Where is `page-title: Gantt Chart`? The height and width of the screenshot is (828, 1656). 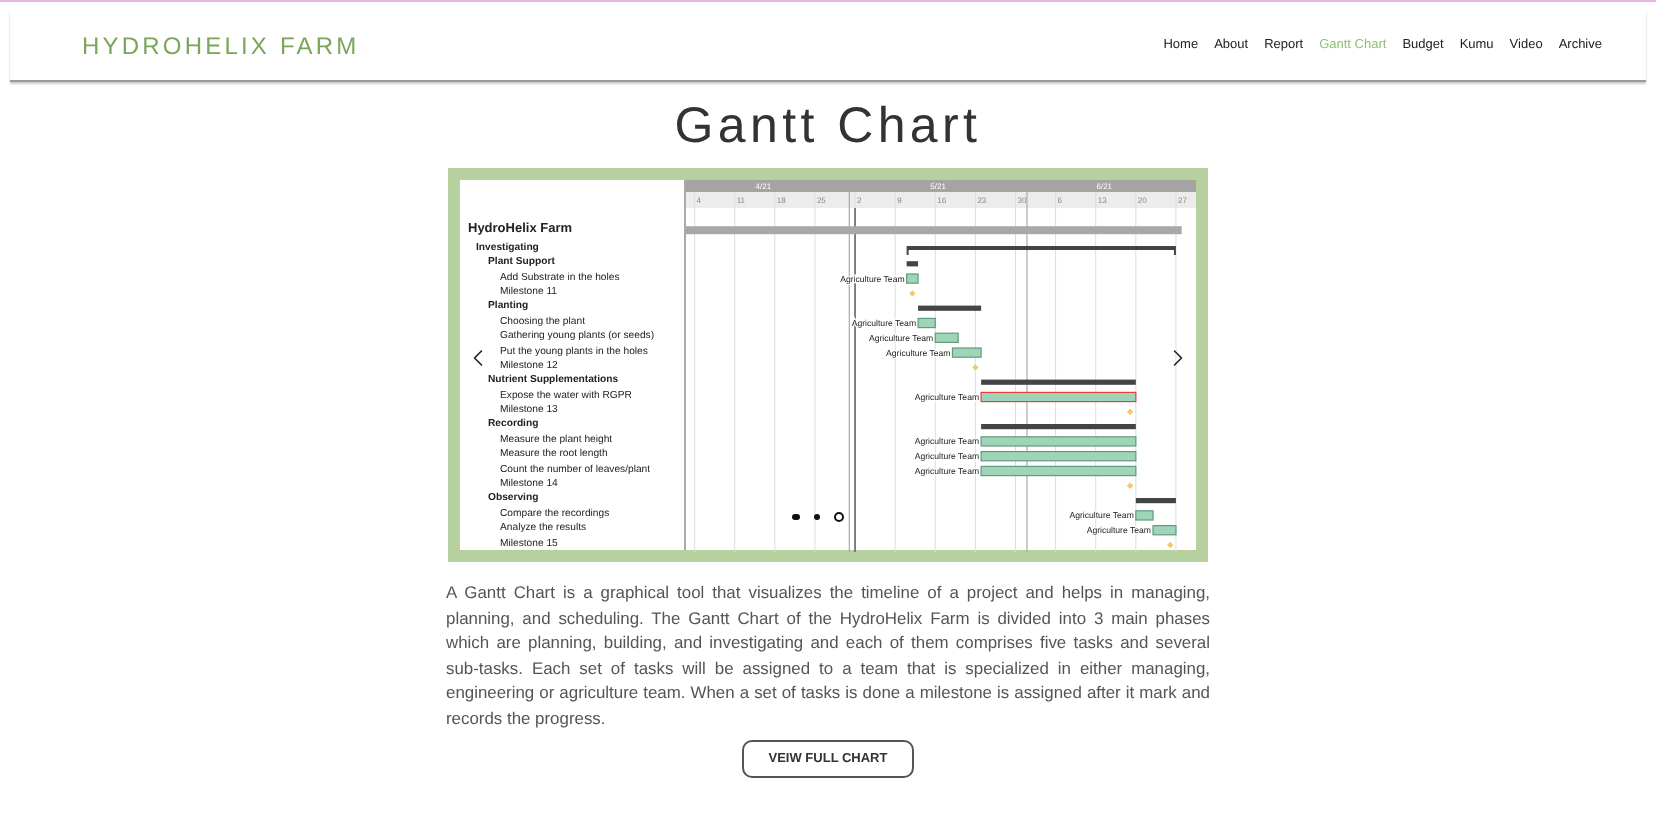 page-title: Gantt Chart is located at coordinates (828, 127).